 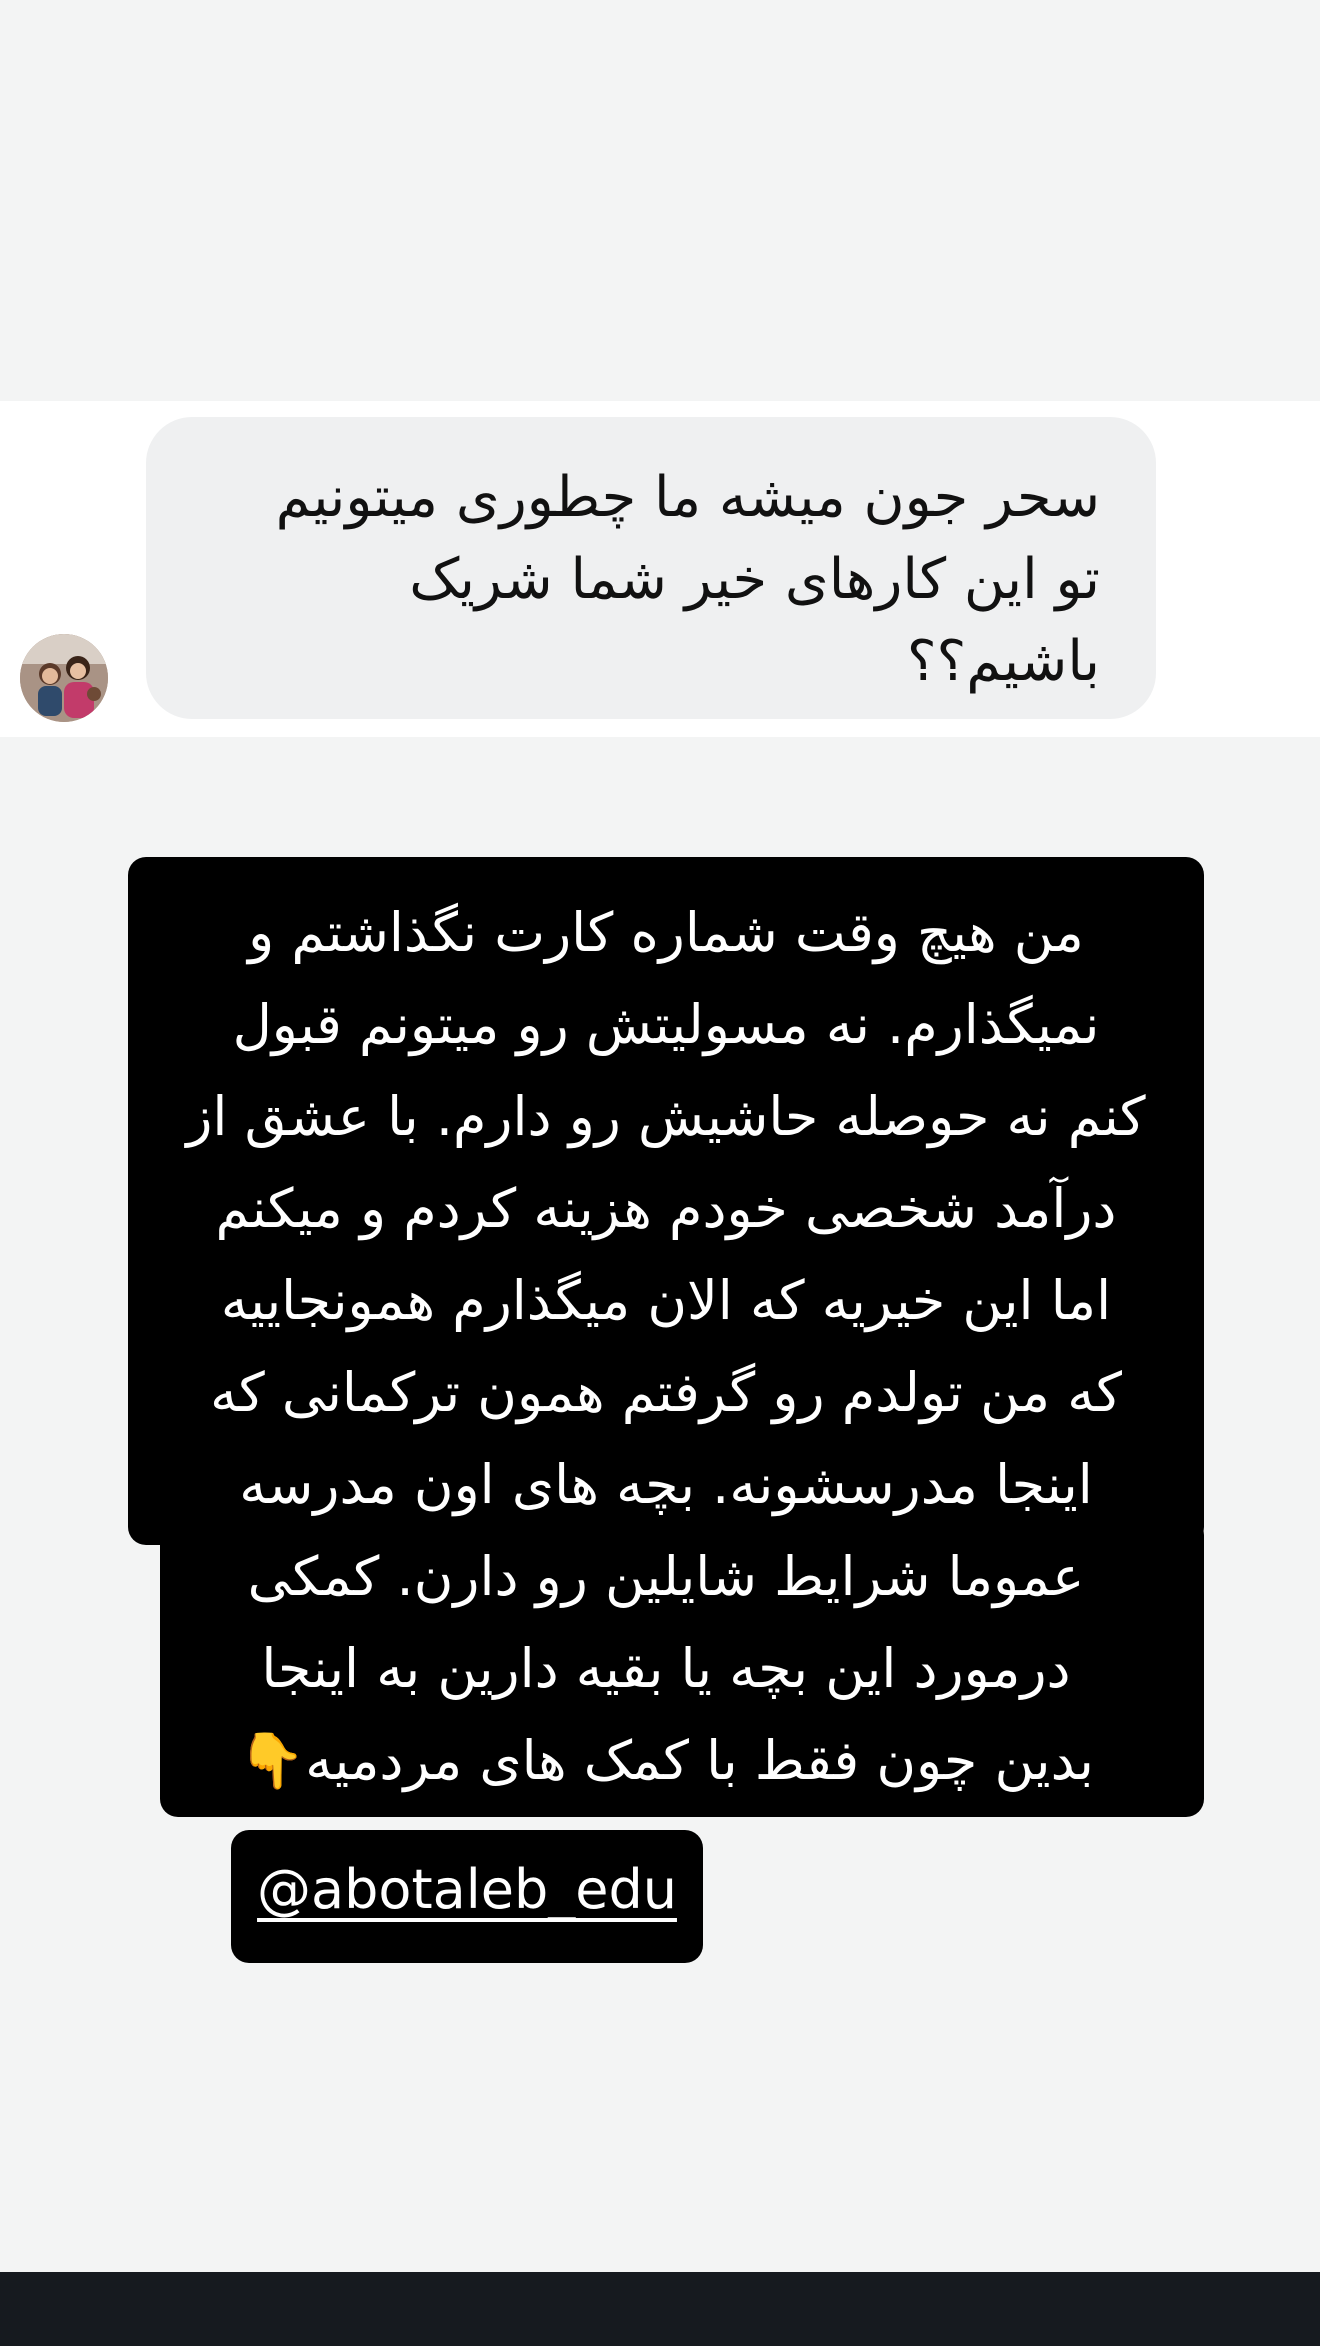 I want to click on avatar, so click(x=64, y=678).